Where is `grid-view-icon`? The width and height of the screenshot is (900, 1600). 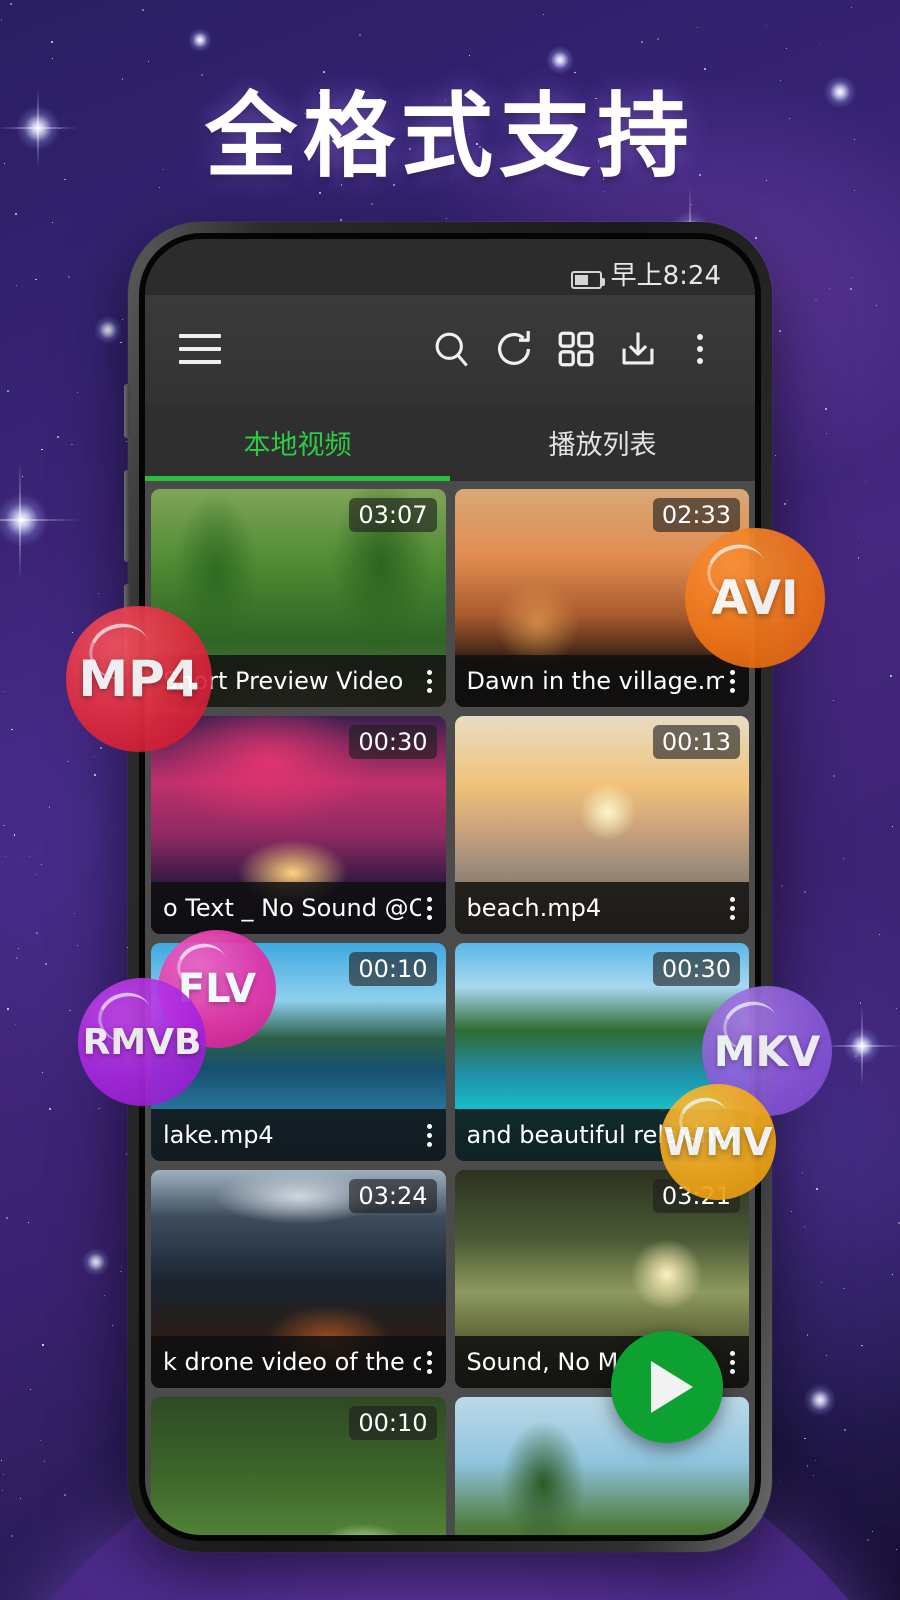
grid-view-icon is located at coordinates (576, 349).